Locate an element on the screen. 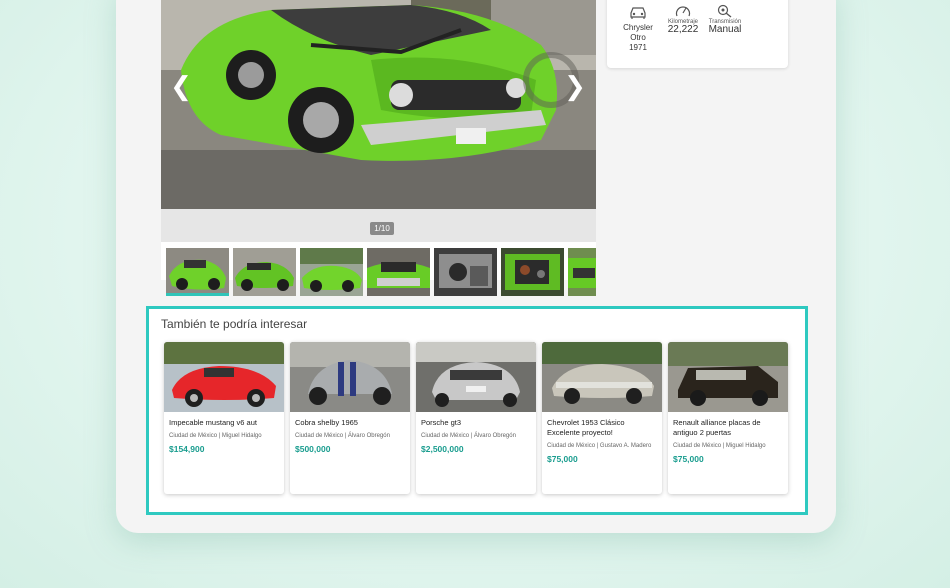  listing-title: Impecable mustang v6 aut is located at coordinates (213, 422).